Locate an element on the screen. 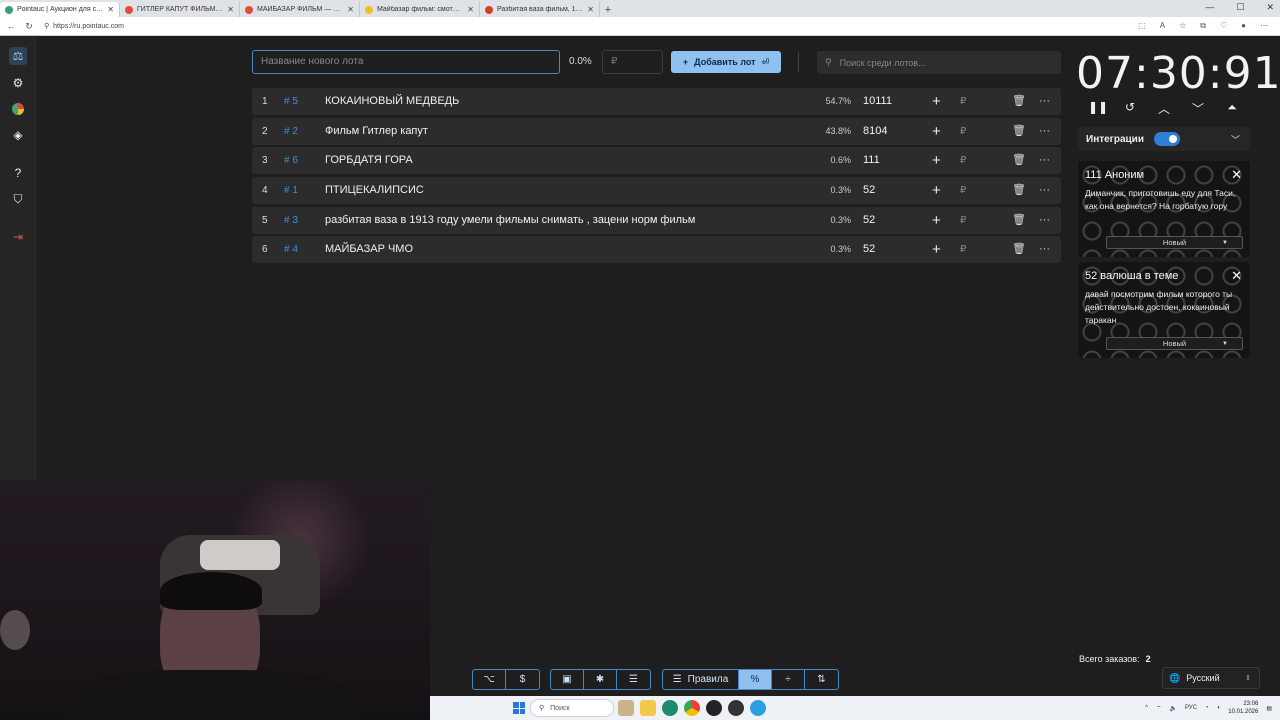 This screenshot has height=720, width=1280. tray-chevron-icon: ^ is located at coordinates (1146, 708).